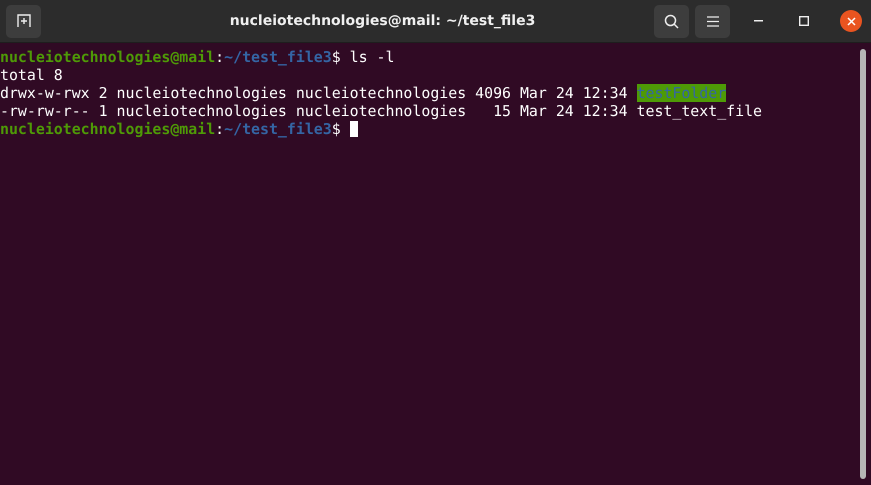  Describe the element at coordinates (363, 57) in the screenshot. I see `terminal-text: $ ls -l` at that location.